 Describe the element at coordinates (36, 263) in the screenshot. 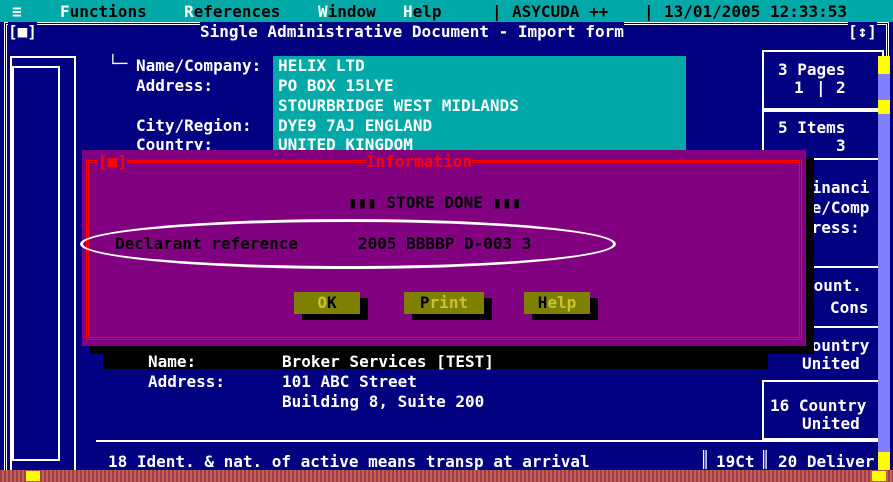

I see `left-column-inner` at that location.